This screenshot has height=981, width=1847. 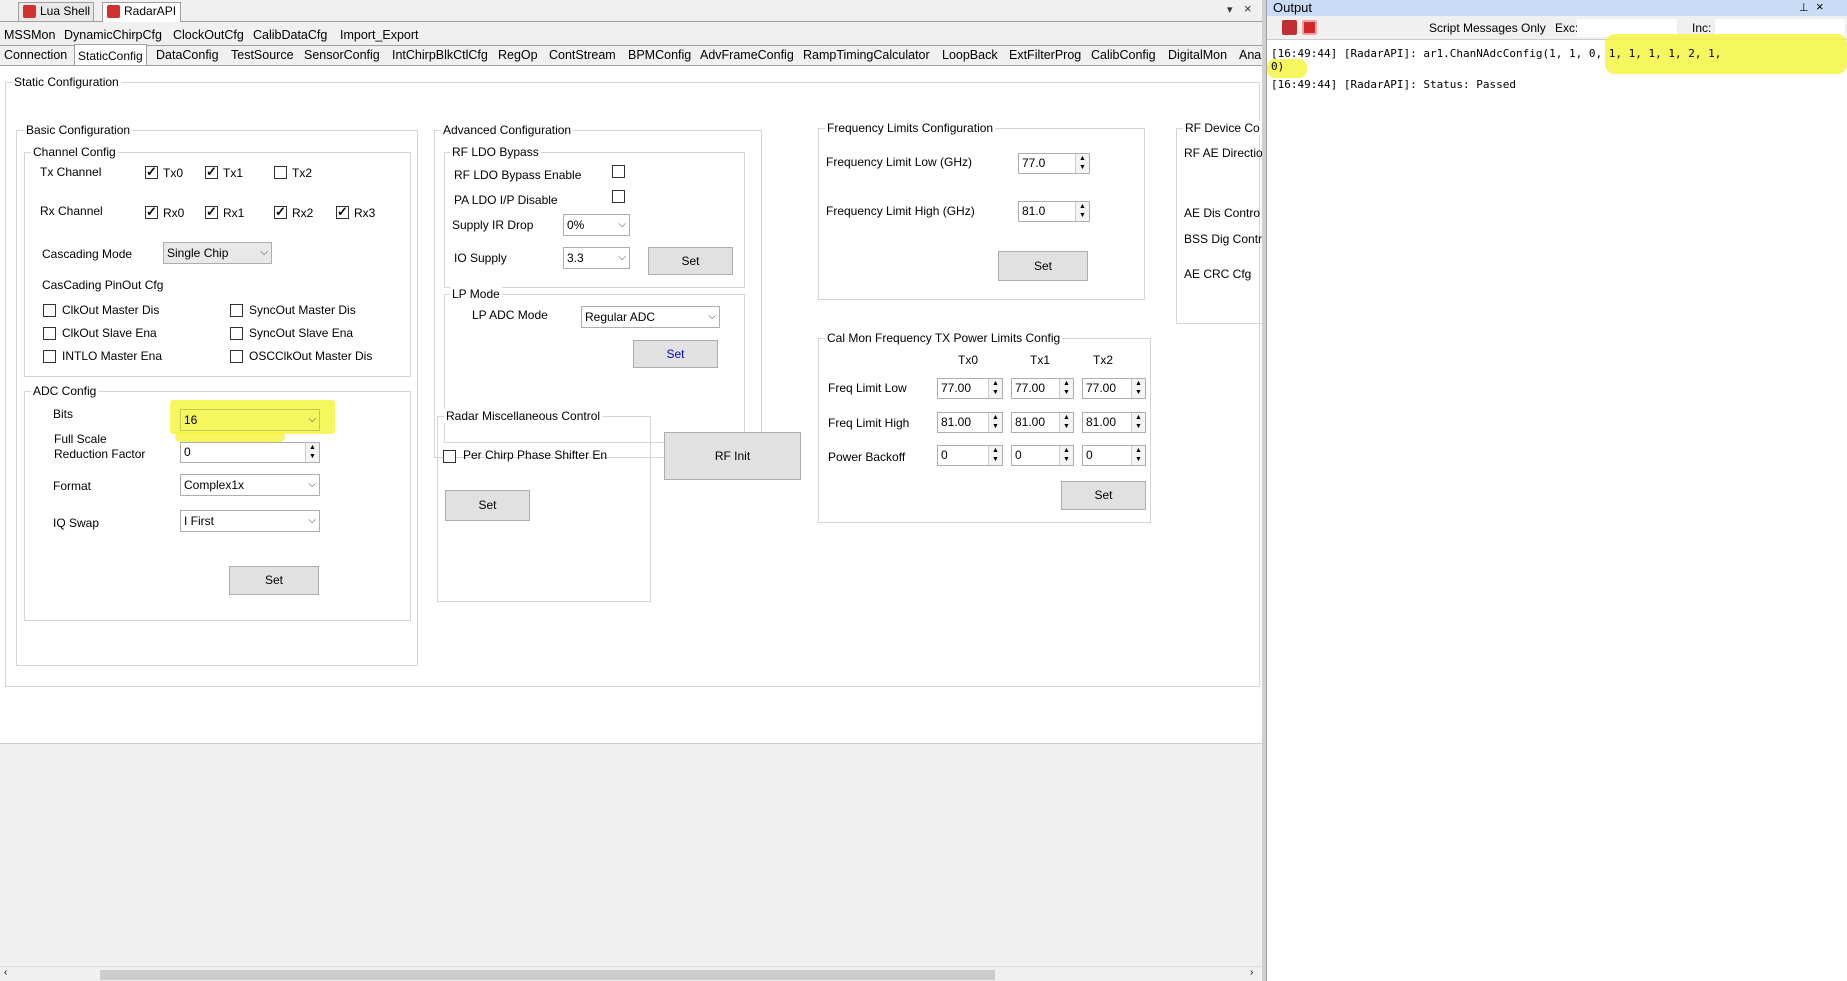 I want to click on tab-dataconfig: DataConfig, so click(x=187, y=55).